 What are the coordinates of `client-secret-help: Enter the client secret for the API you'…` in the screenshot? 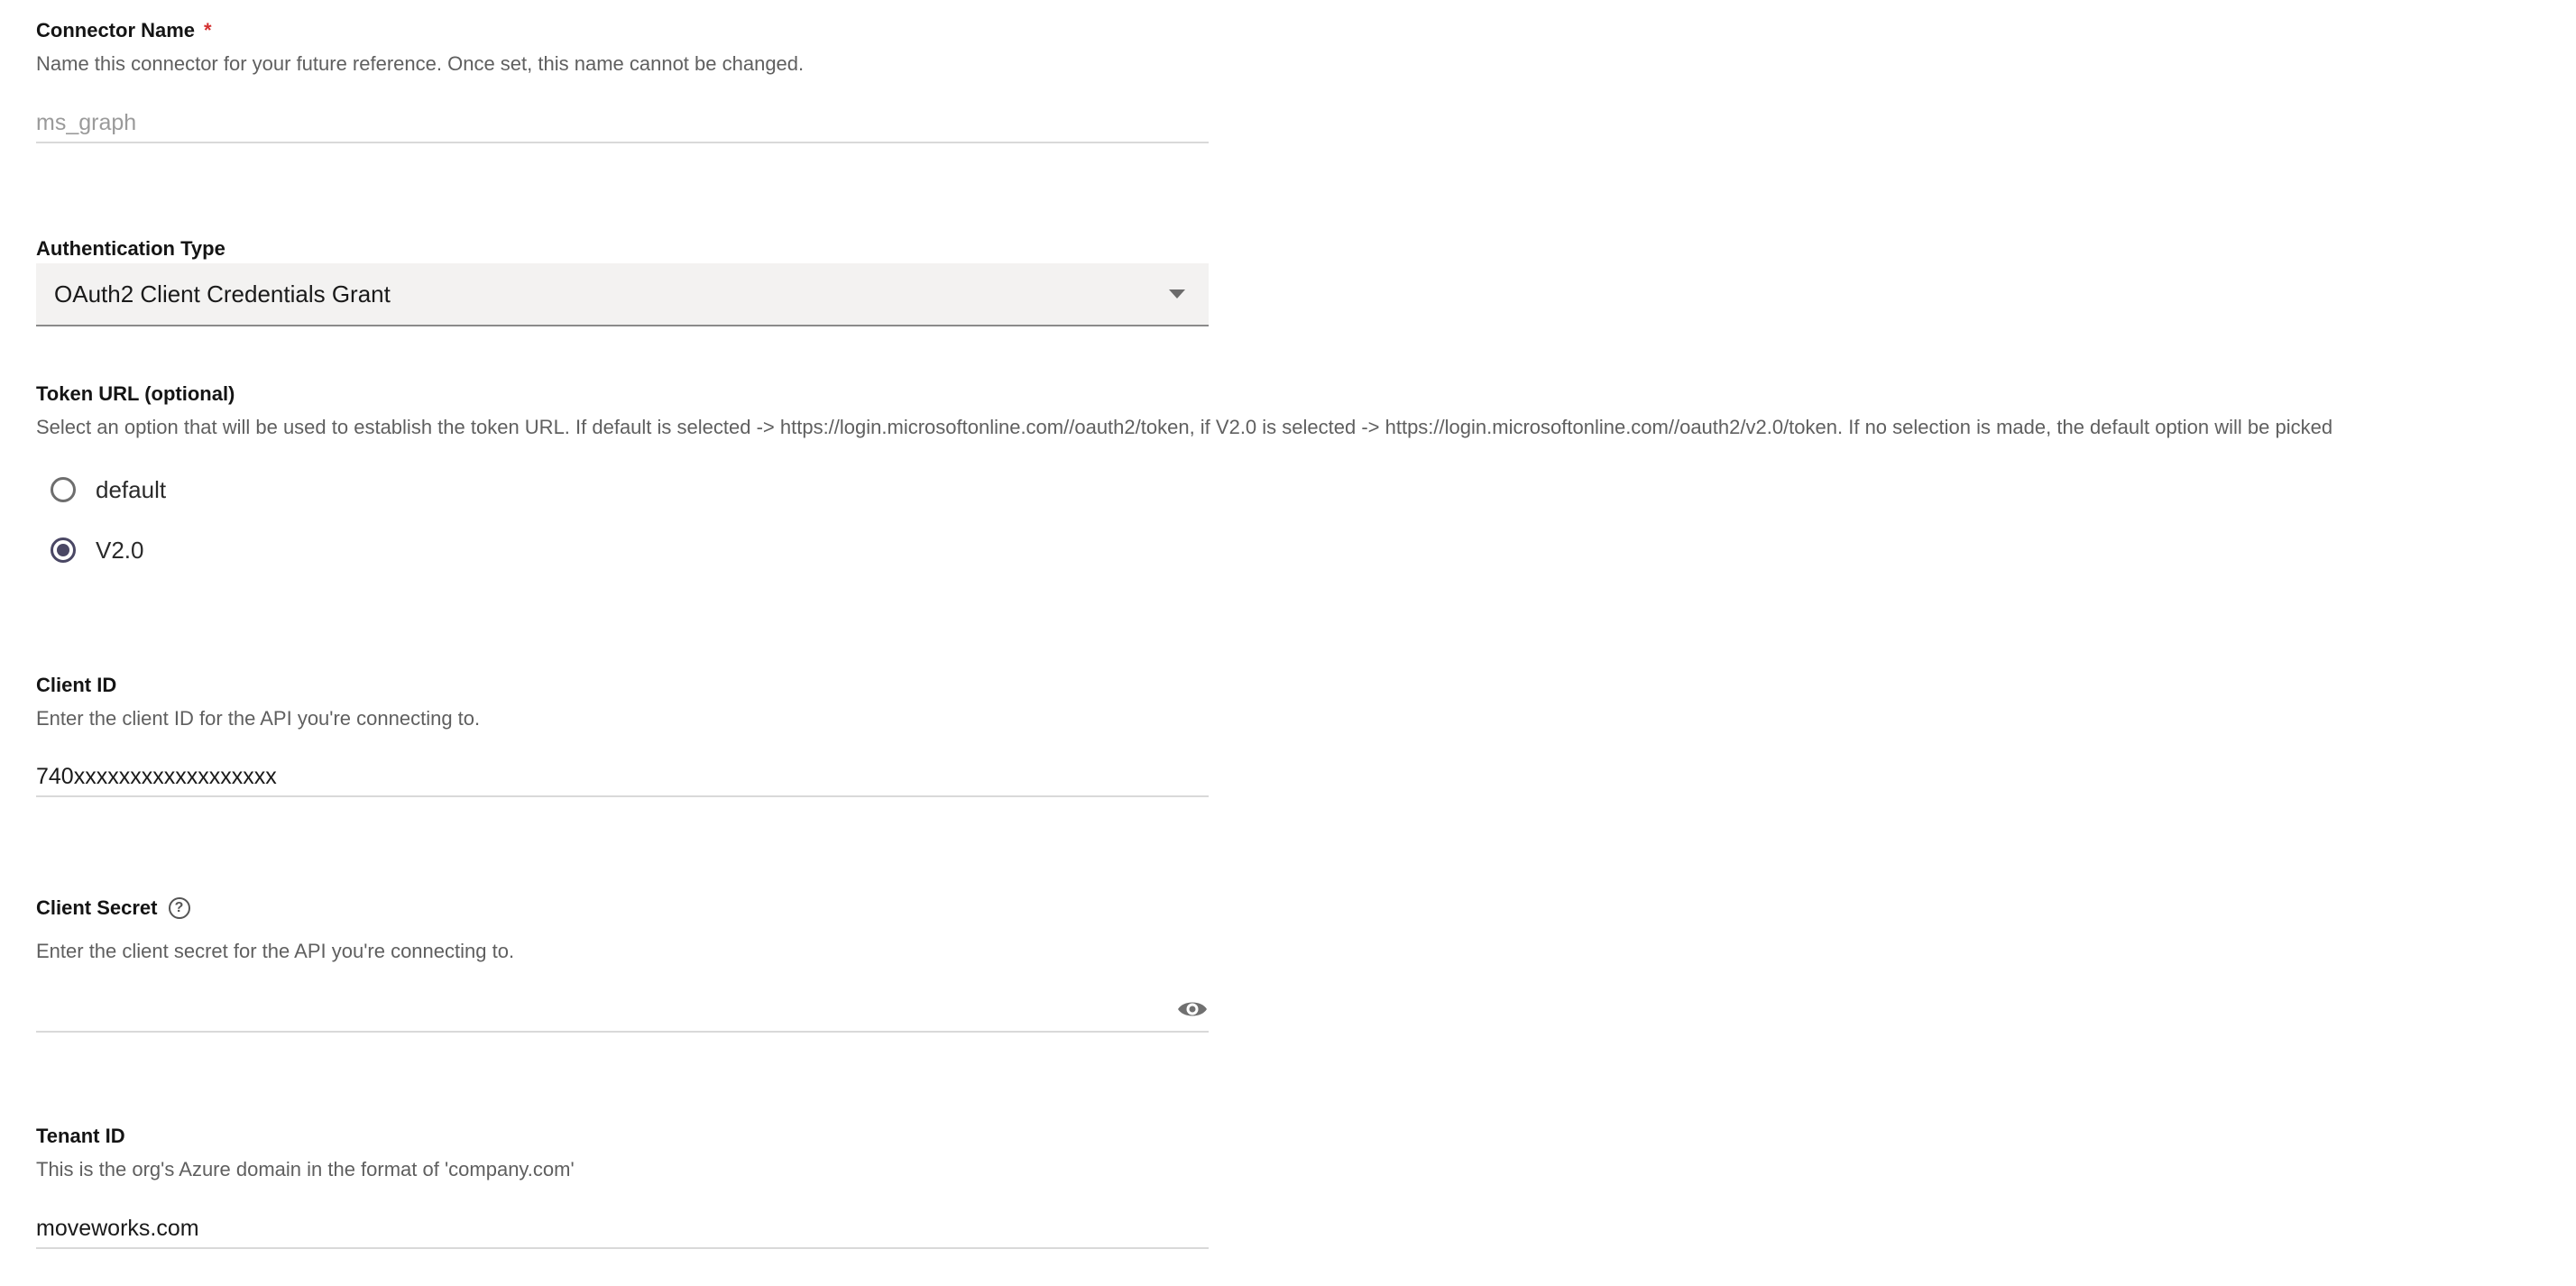 It's located at (275, 951).